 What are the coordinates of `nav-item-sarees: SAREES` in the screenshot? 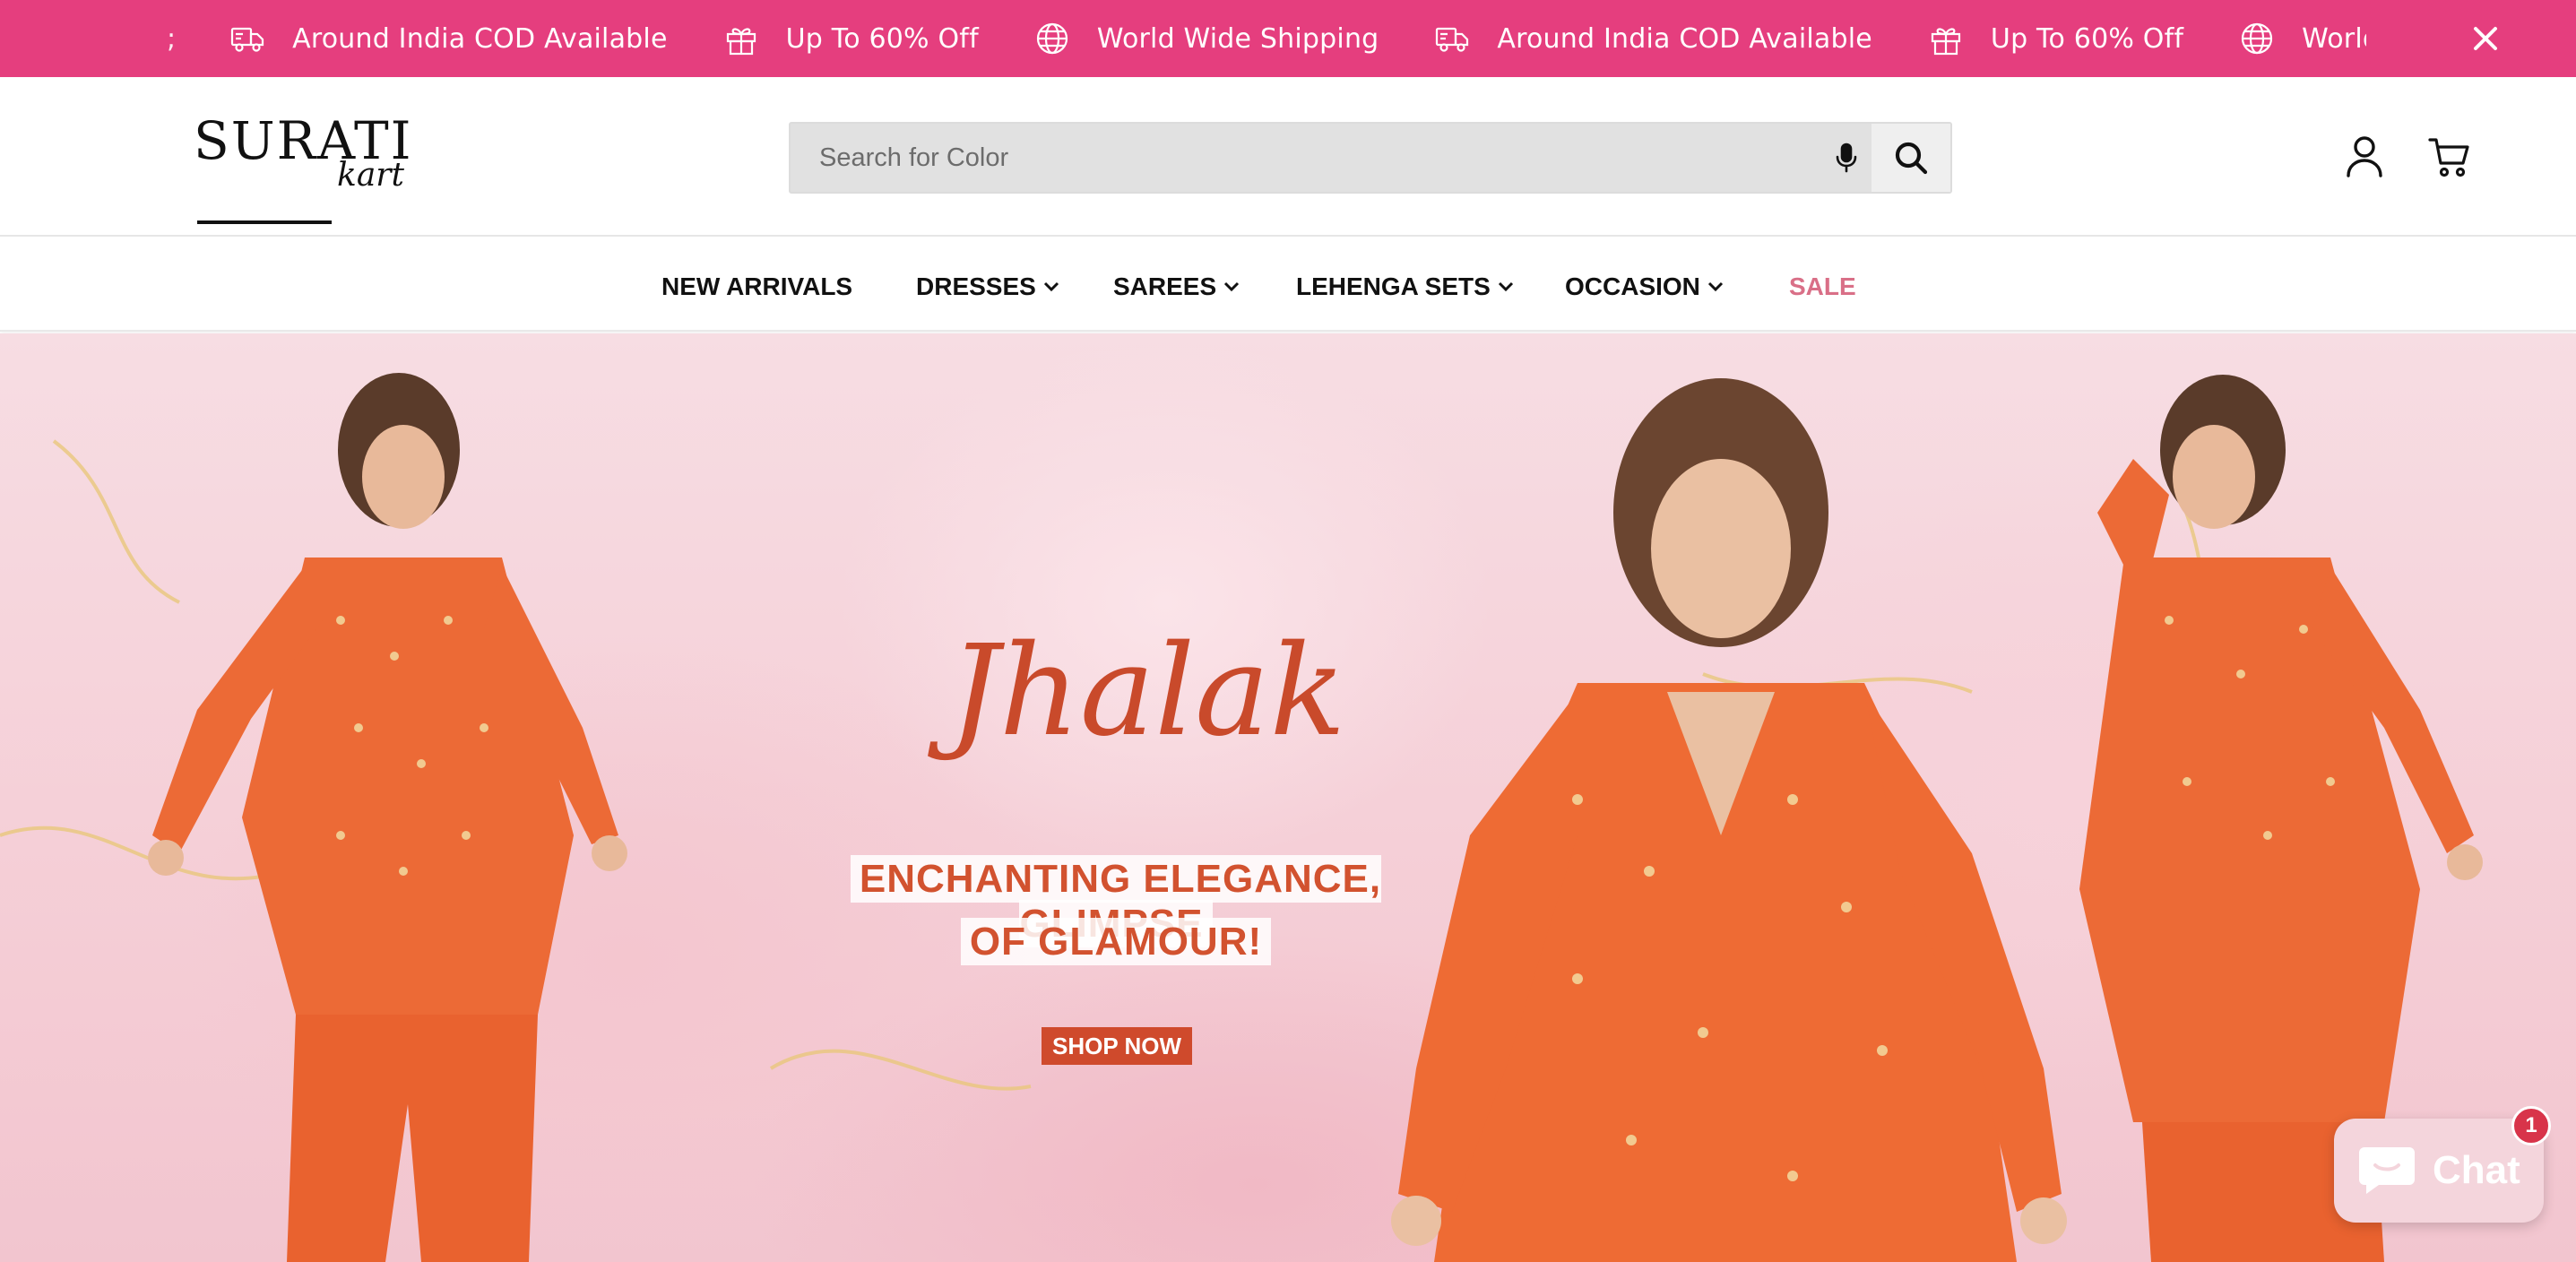 It's located at (1176, 287).